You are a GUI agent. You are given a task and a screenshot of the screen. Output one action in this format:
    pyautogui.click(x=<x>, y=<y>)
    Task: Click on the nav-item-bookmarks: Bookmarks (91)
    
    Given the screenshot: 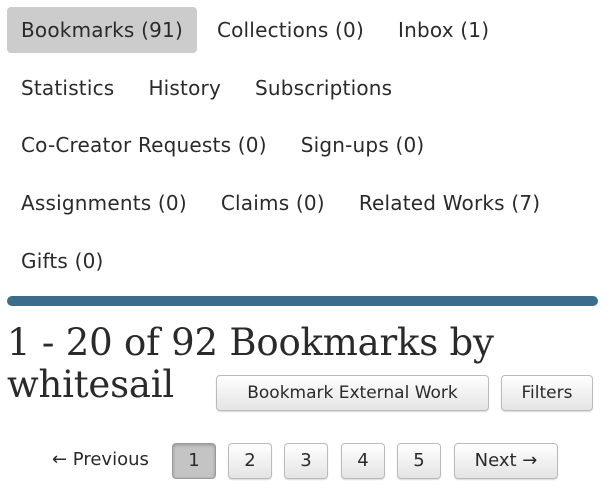 What is the action you would take?
    pyautogui.click(x=102, y=30)
    